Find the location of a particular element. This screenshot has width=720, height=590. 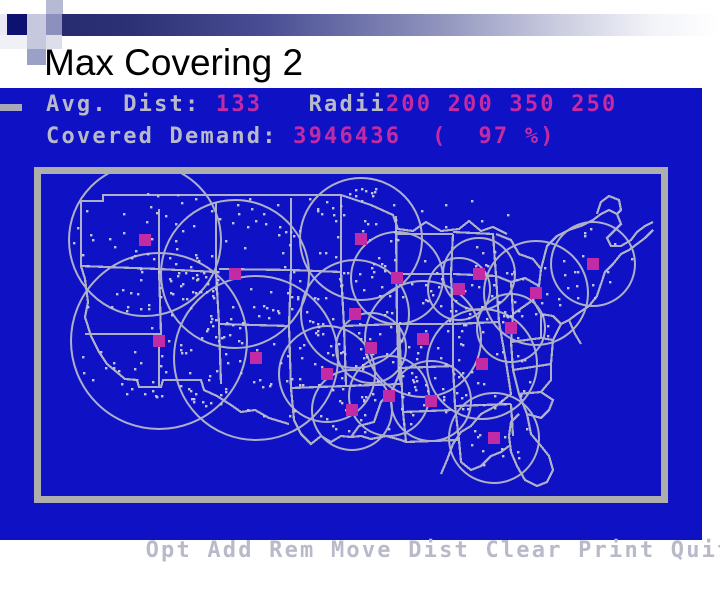

menu-item-quit: Quit is located at coordinates (695, 550).